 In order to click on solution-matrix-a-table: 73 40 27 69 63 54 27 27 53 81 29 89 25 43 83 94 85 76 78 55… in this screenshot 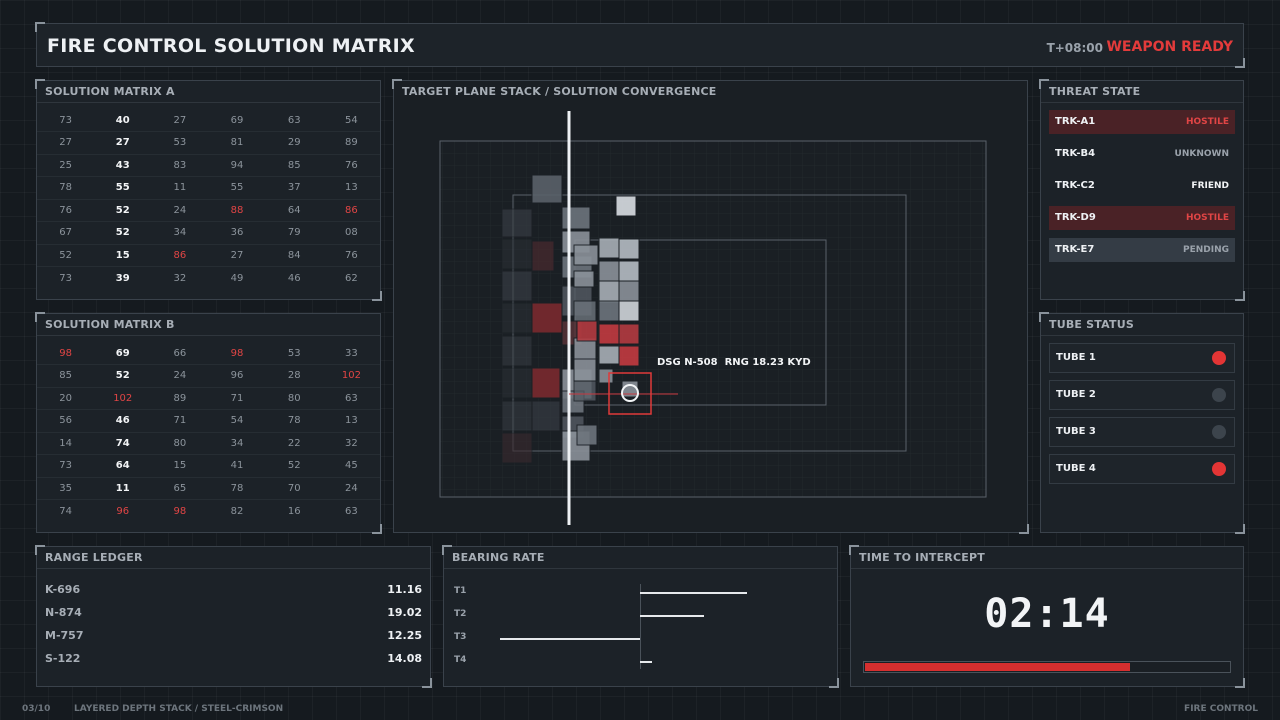, I will do `click(208, 199)`.